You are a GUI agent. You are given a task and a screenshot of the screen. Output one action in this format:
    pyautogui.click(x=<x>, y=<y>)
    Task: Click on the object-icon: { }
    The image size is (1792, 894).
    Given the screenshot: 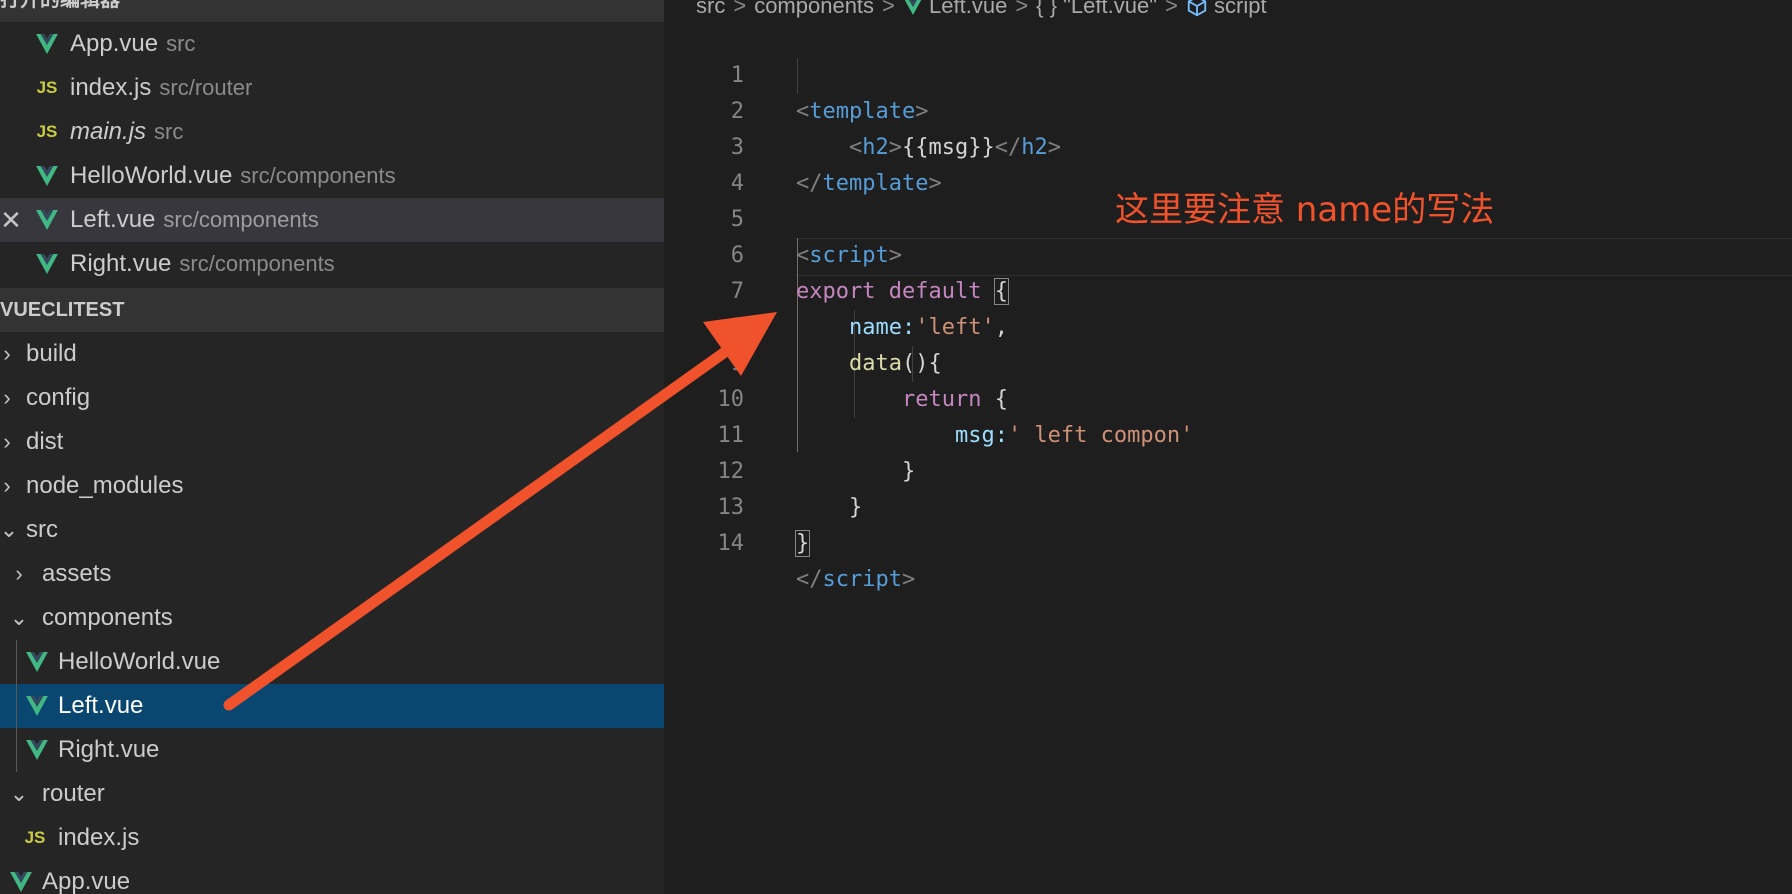 What is the action you would take?
    pyautogui.click(x=1046, y=9)
    